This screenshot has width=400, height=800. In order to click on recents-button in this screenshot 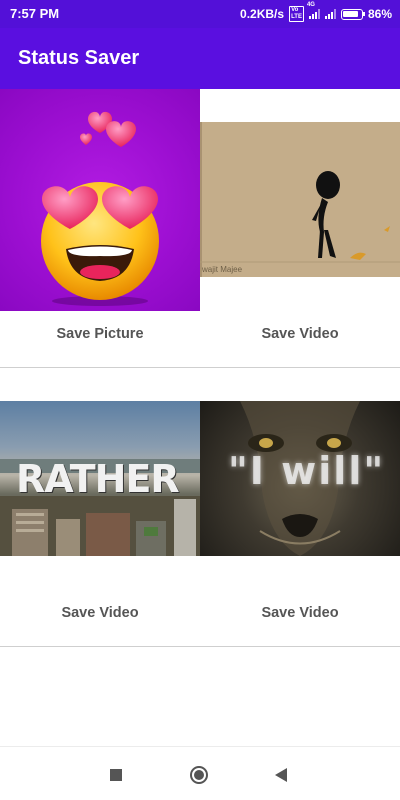, I will do `click(116, 775)`.